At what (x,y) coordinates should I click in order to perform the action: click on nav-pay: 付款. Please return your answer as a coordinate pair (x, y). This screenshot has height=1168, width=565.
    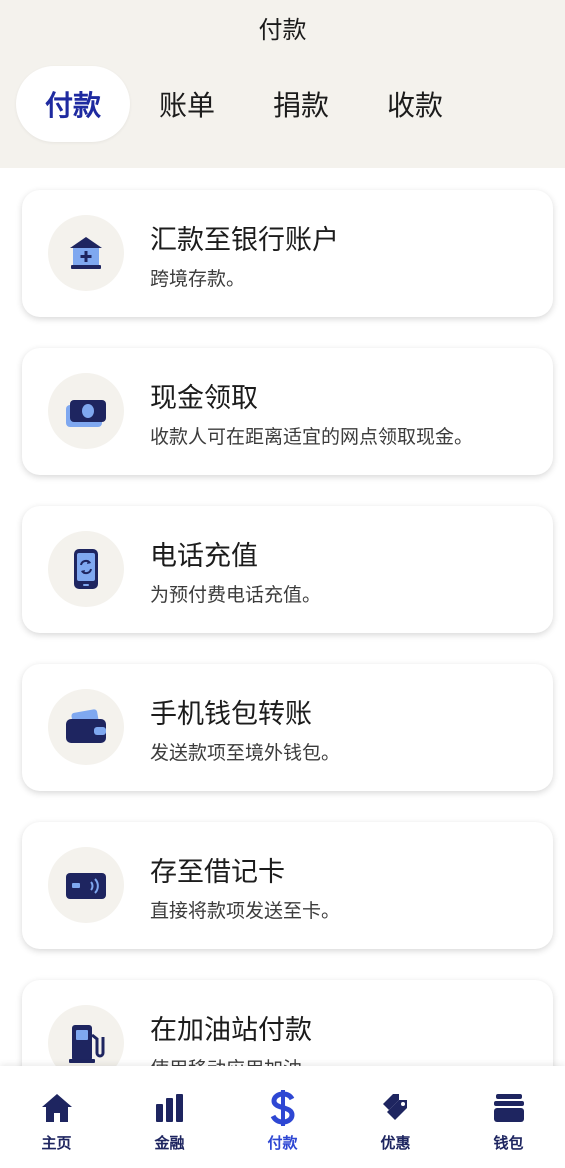
    Looking at the image, I should click on (282, 1117).